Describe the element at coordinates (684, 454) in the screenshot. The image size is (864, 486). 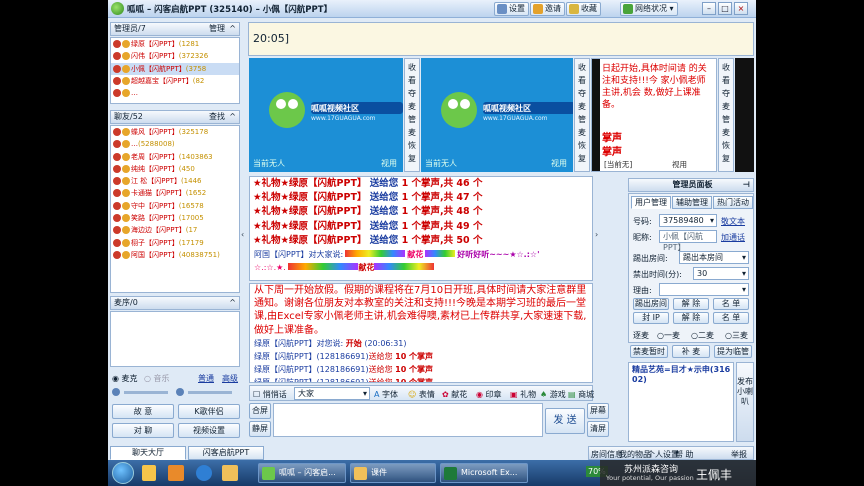
I see `footer-tab: 帮 助` at that location.